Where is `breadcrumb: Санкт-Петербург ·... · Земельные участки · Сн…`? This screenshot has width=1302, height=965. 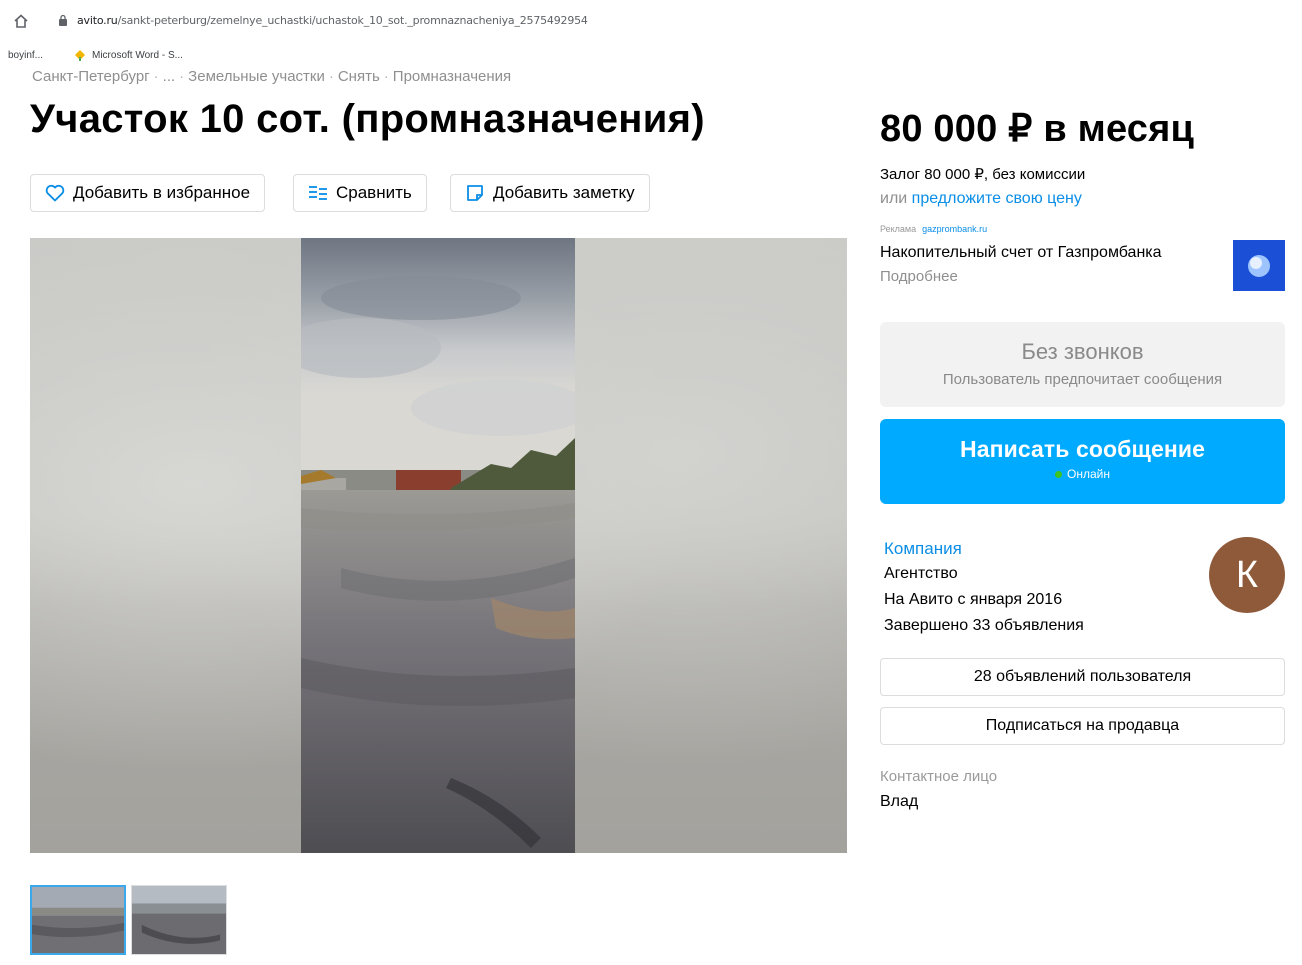 breadcrumb: Санкт-Петербург ·... · Земельные участки · Сн… is located at coordinates (271, 79).